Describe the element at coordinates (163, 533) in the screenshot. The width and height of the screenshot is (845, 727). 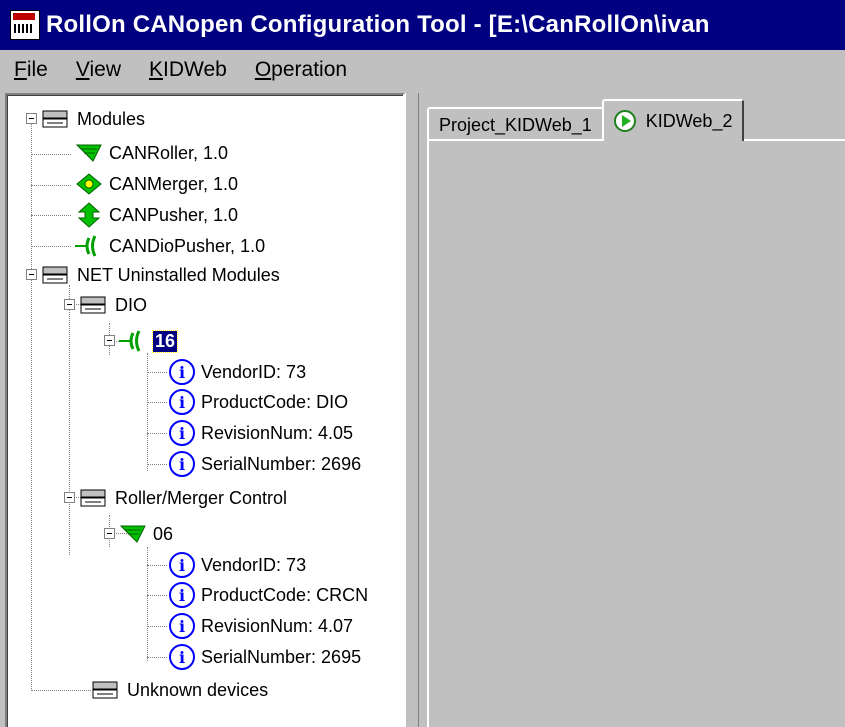
I see `tree-item-label: 06` at that location.